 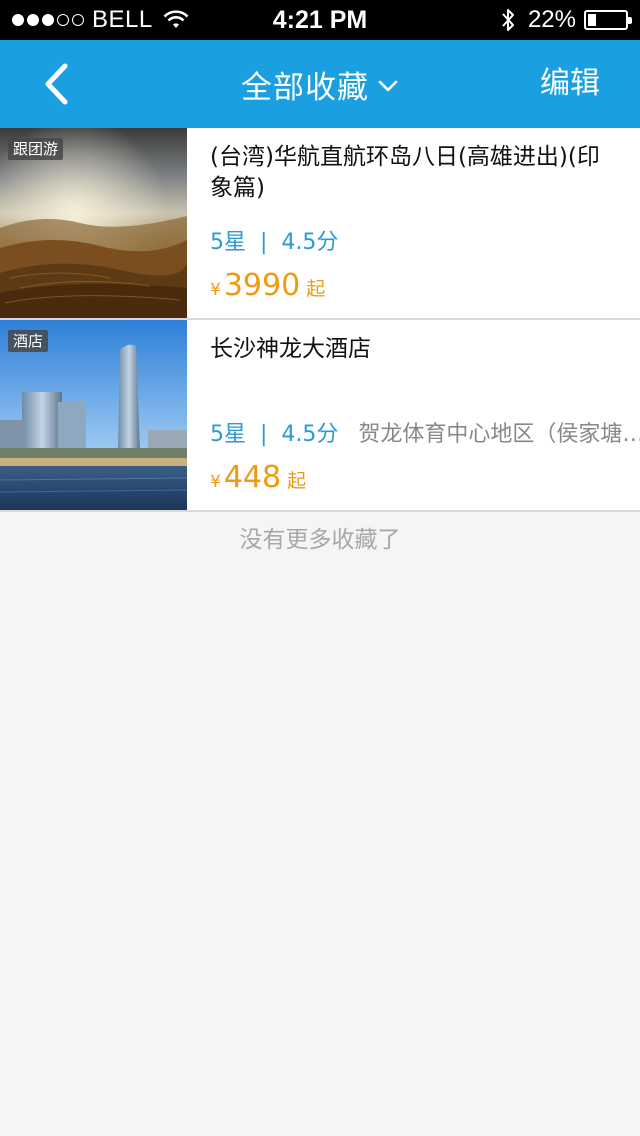 What do you see at coordinates (252, 477) in the screenshot?
I see `price-value: 448` at bounding box center [252, 477].